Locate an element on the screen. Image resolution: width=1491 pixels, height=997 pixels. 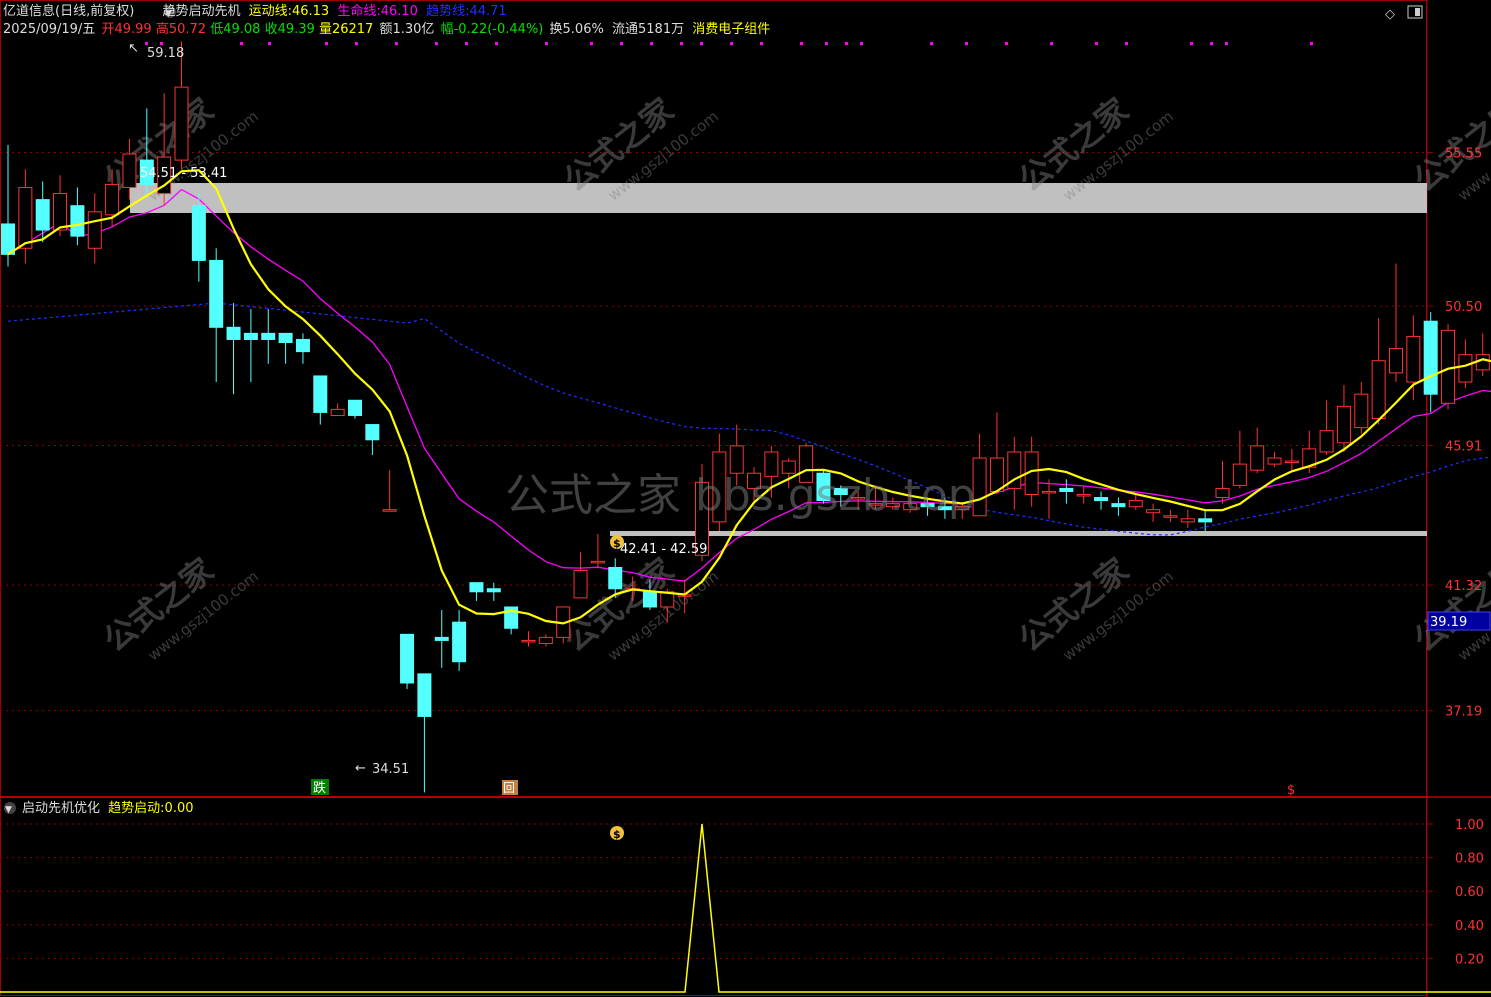
sub-title: 启动先机优化 is located at coordinates (61, 808).